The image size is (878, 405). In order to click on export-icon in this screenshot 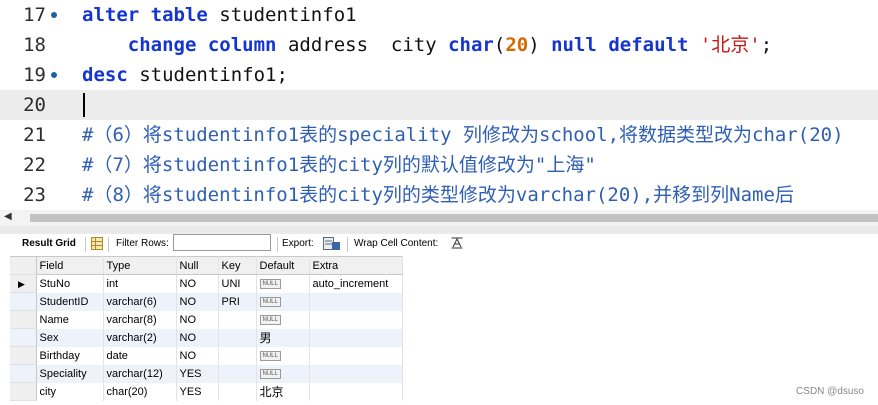, I will do `click(332, 245)`.